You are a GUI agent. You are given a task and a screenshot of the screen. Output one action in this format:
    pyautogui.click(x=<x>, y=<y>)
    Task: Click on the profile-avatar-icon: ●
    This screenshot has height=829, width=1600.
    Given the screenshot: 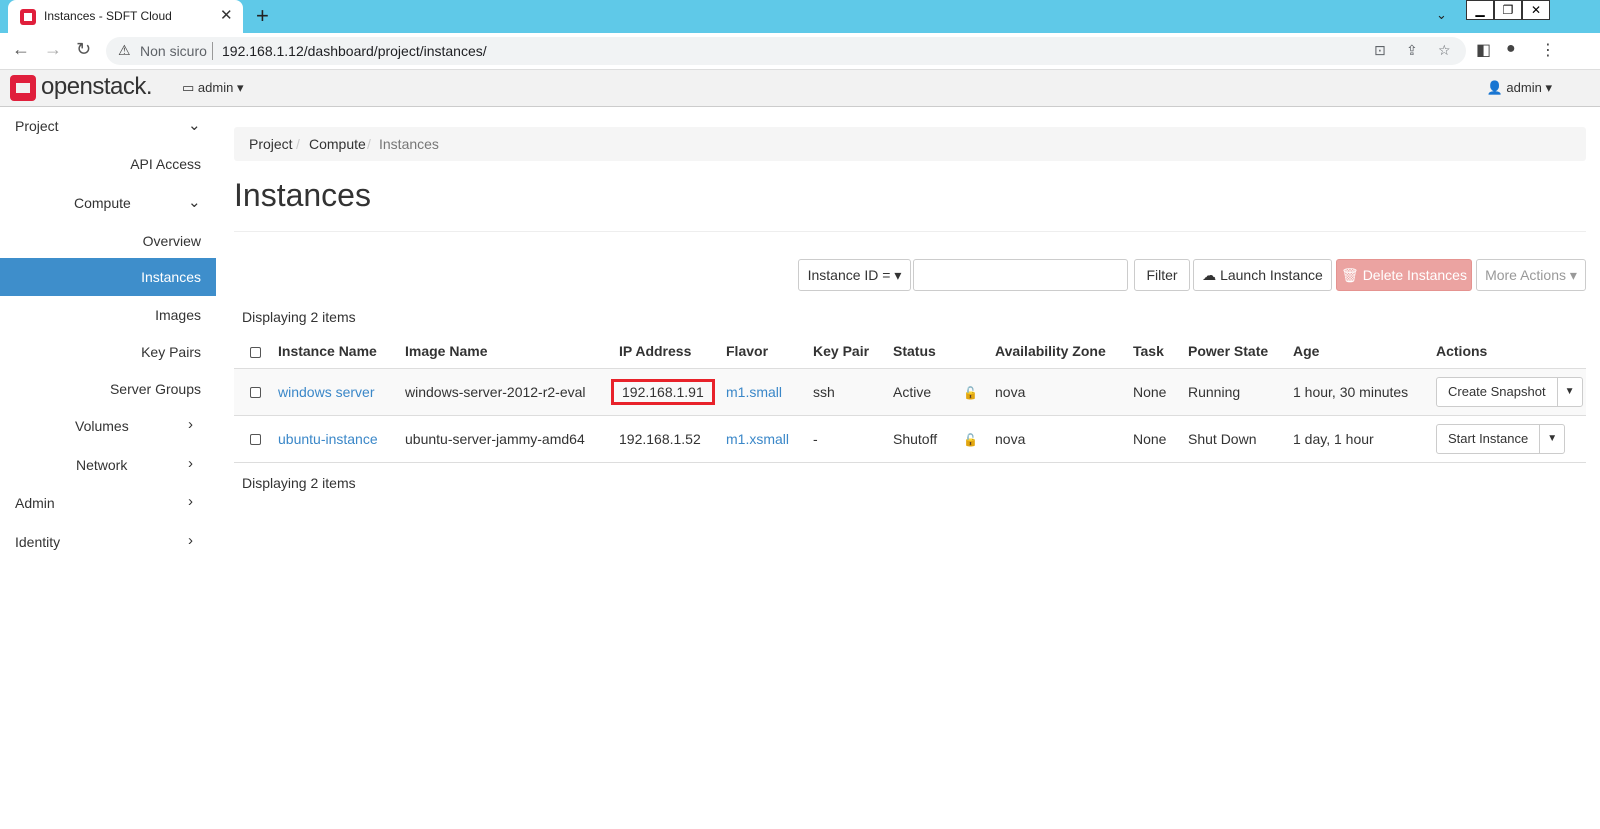 What is the action you would take?
    pyautogui.click(x=1511, y=49)
    